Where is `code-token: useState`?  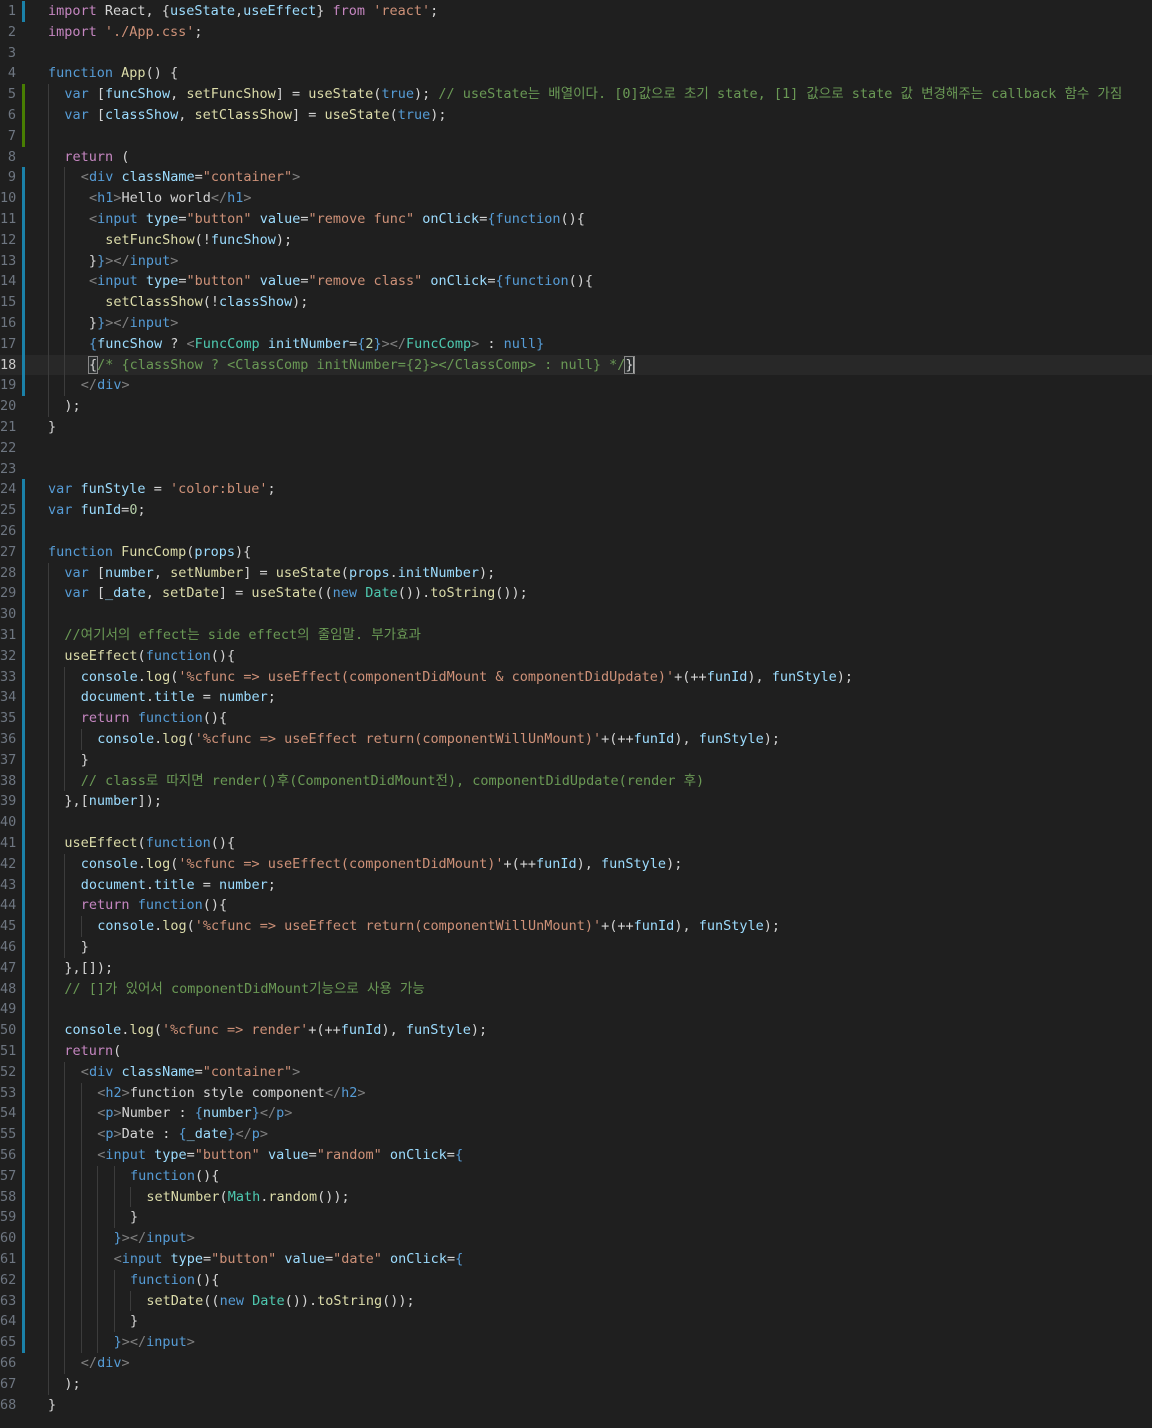 code-token: useState is located at coordinates (308, 572).